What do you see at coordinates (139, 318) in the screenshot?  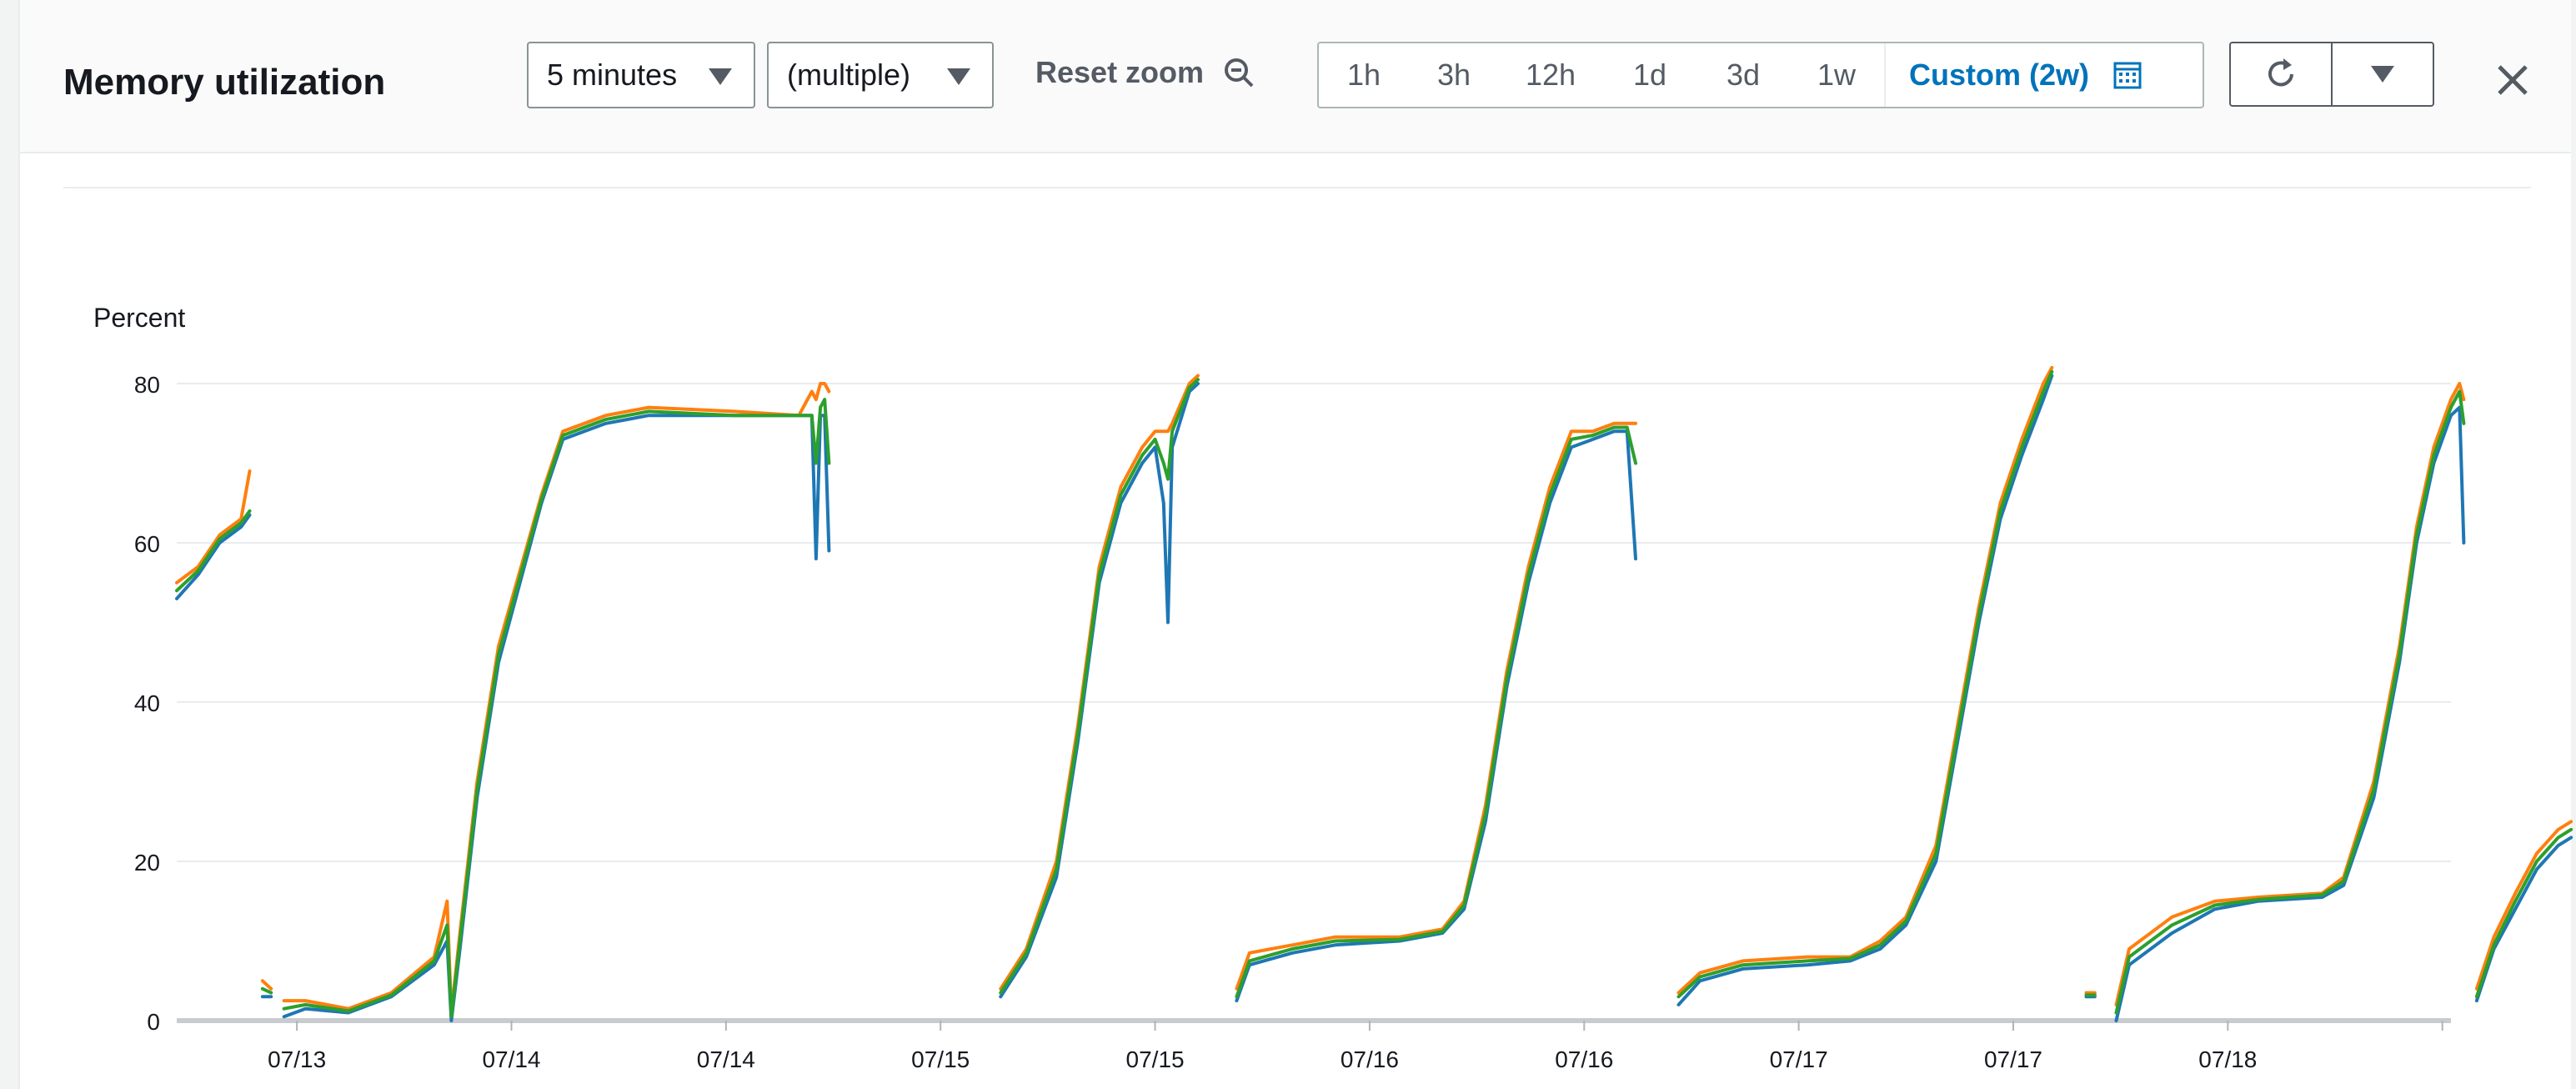 I see `y-axis-label: Percent` at bounding box center [139, 318].